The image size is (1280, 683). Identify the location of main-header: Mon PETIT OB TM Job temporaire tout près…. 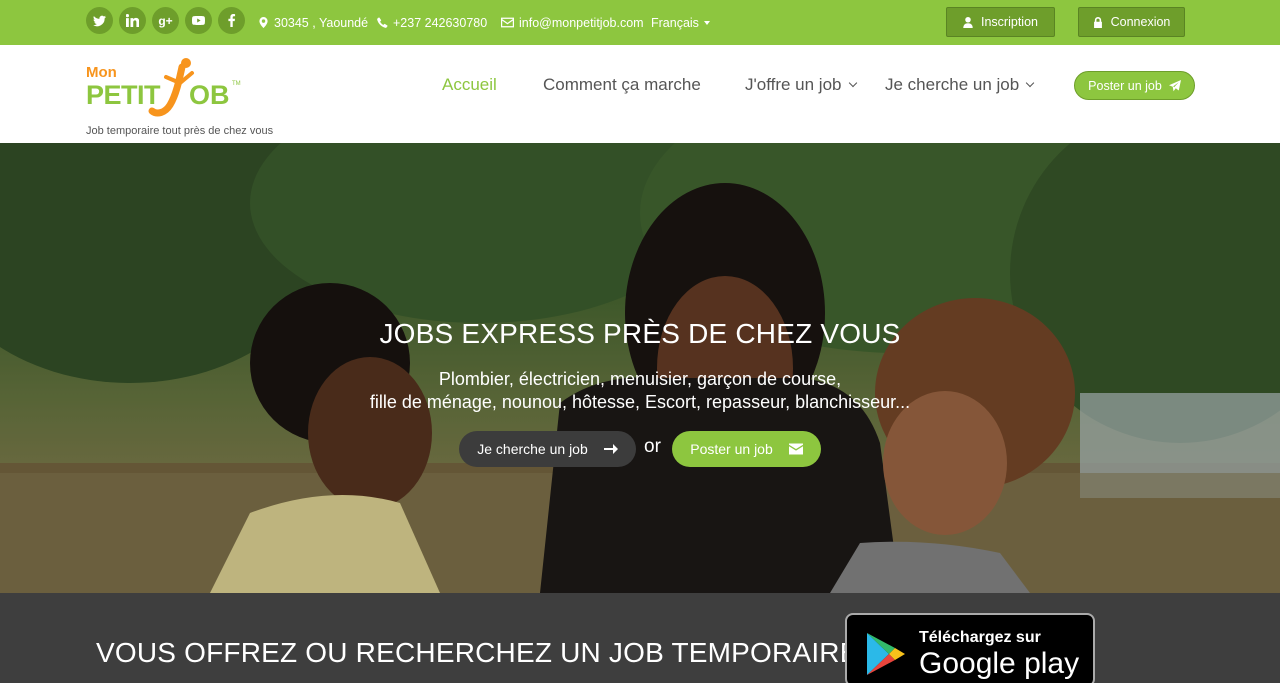
(640, 94).